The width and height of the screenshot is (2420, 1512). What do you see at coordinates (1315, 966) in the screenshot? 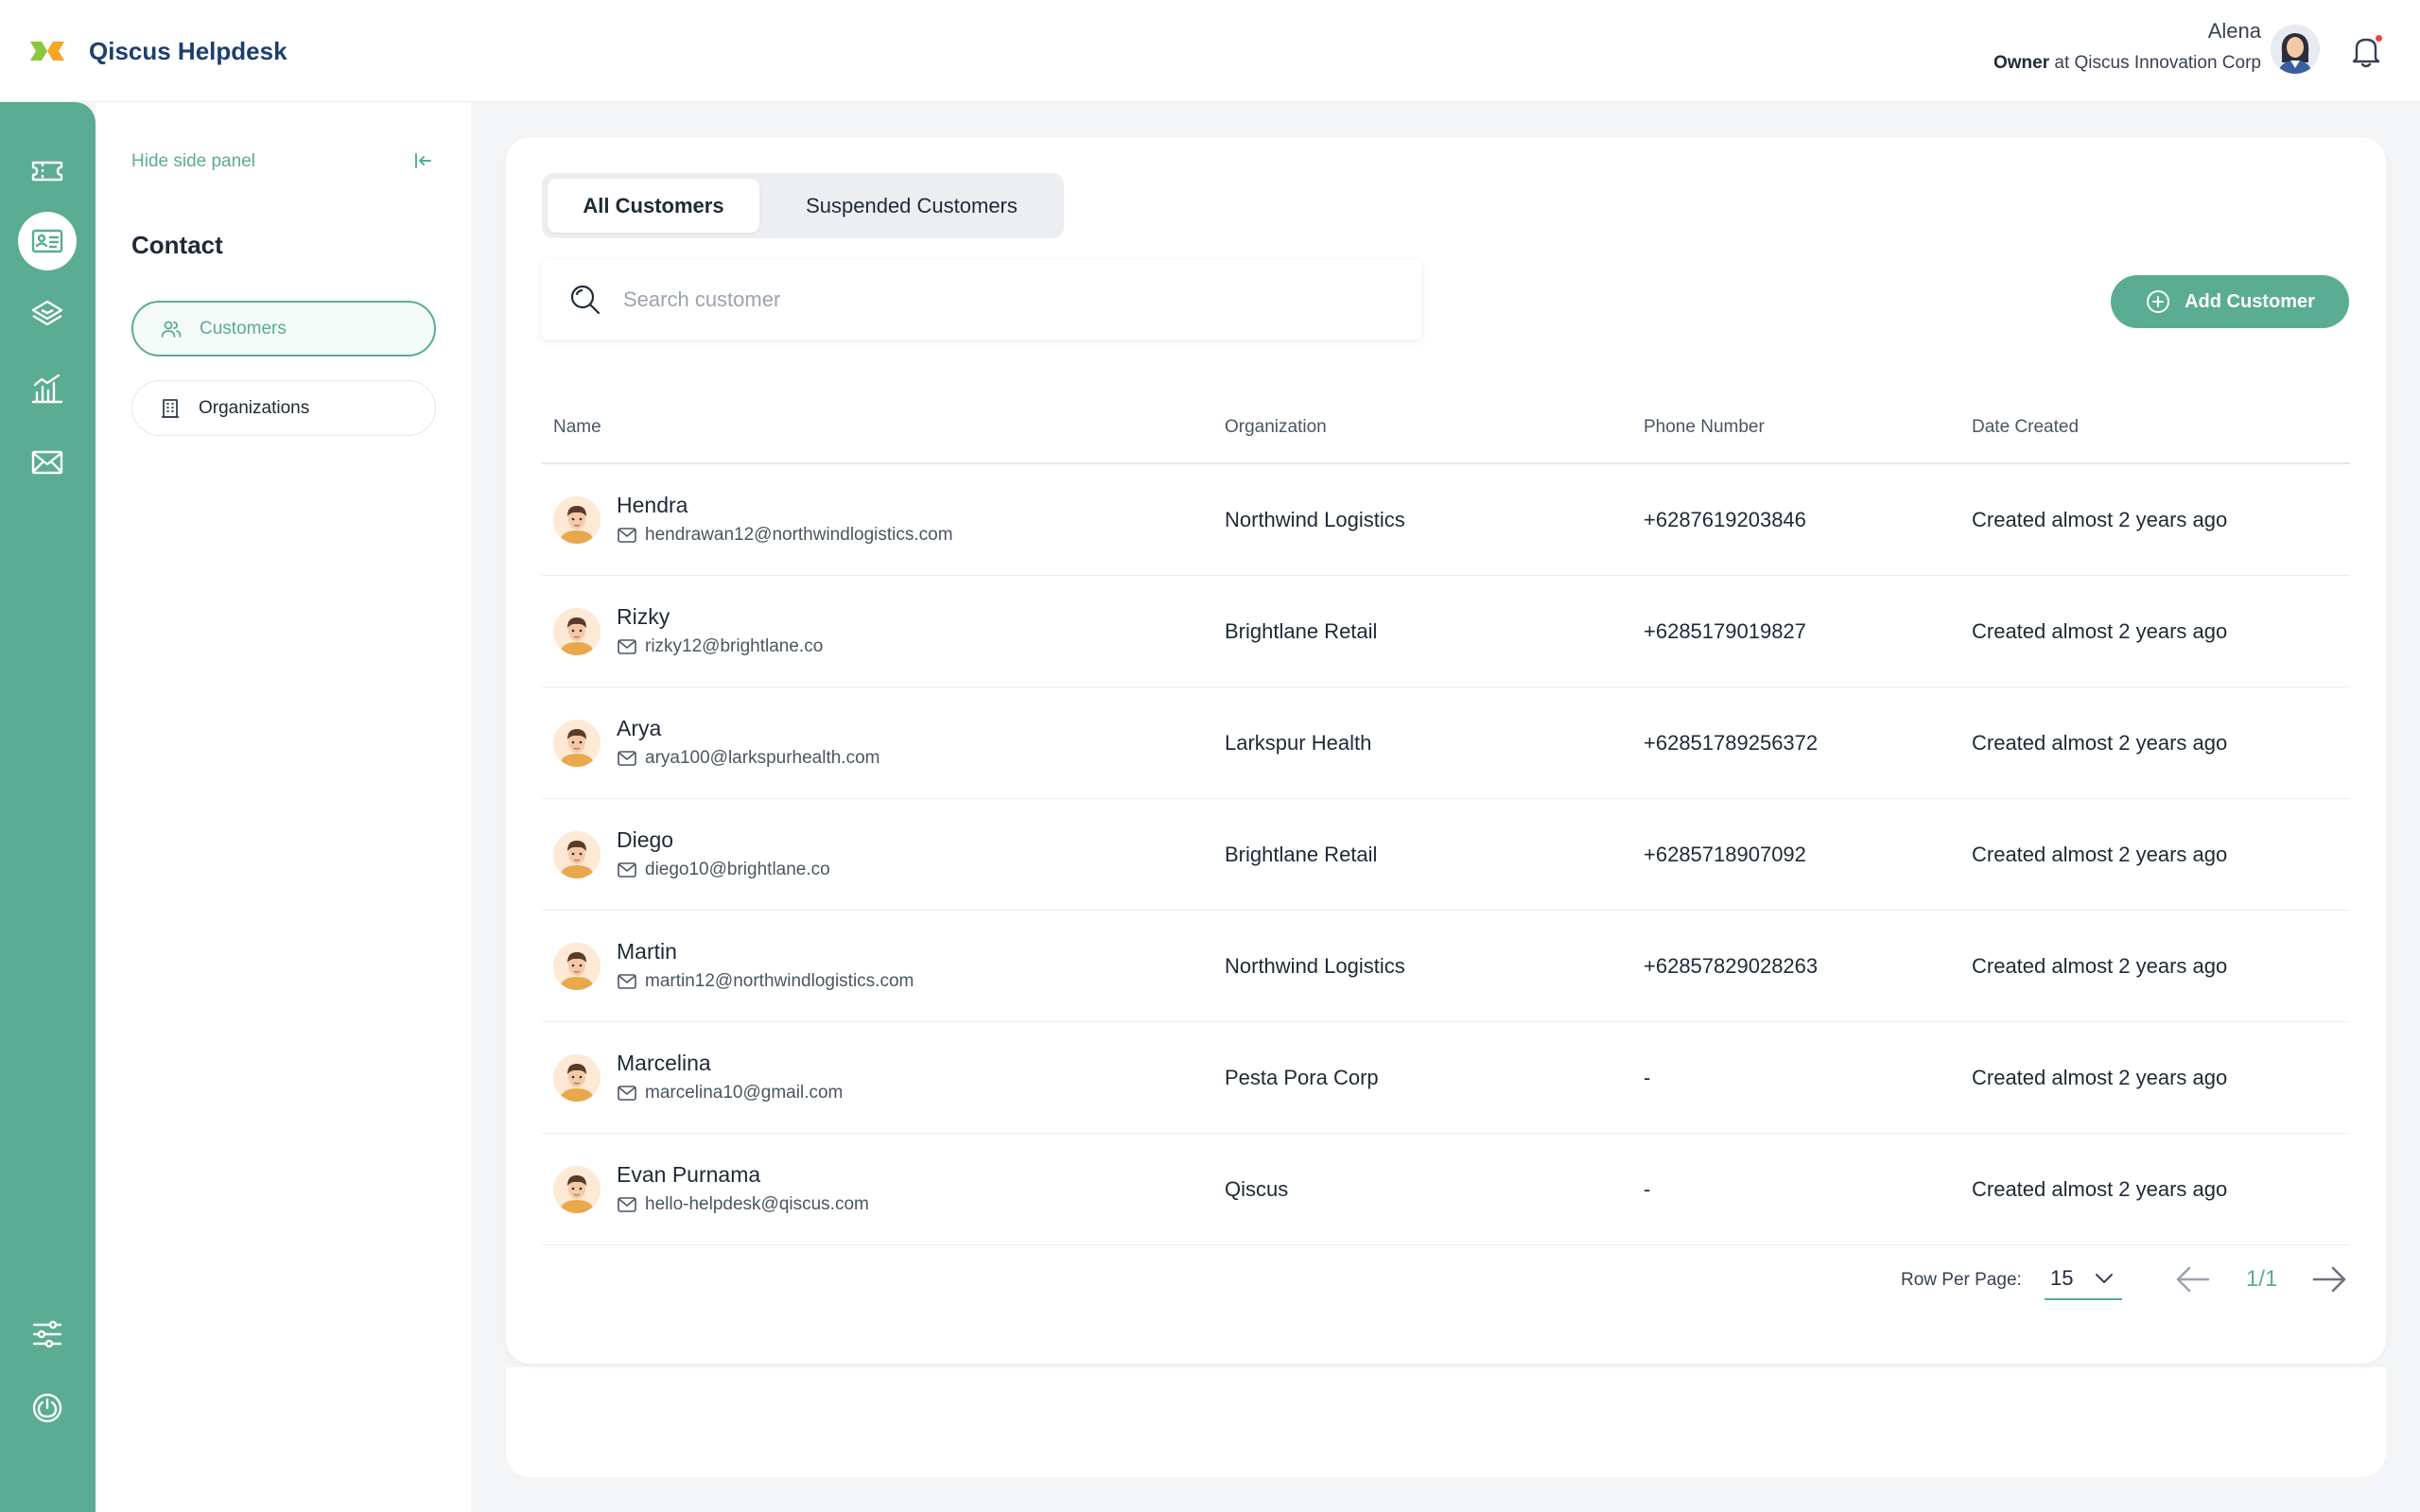
I see `customer-organization: Northwind Logistics` at bounding box center [1315, 966].